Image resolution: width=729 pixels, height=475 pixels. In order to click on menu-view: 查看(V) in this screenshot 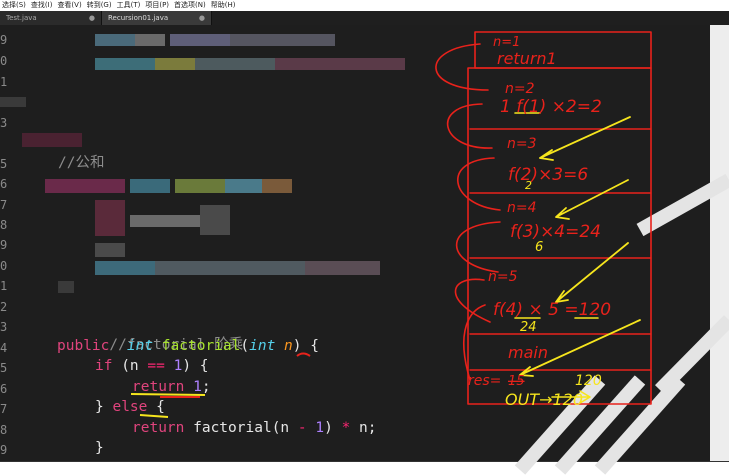, I will do `click(69, 5)`.